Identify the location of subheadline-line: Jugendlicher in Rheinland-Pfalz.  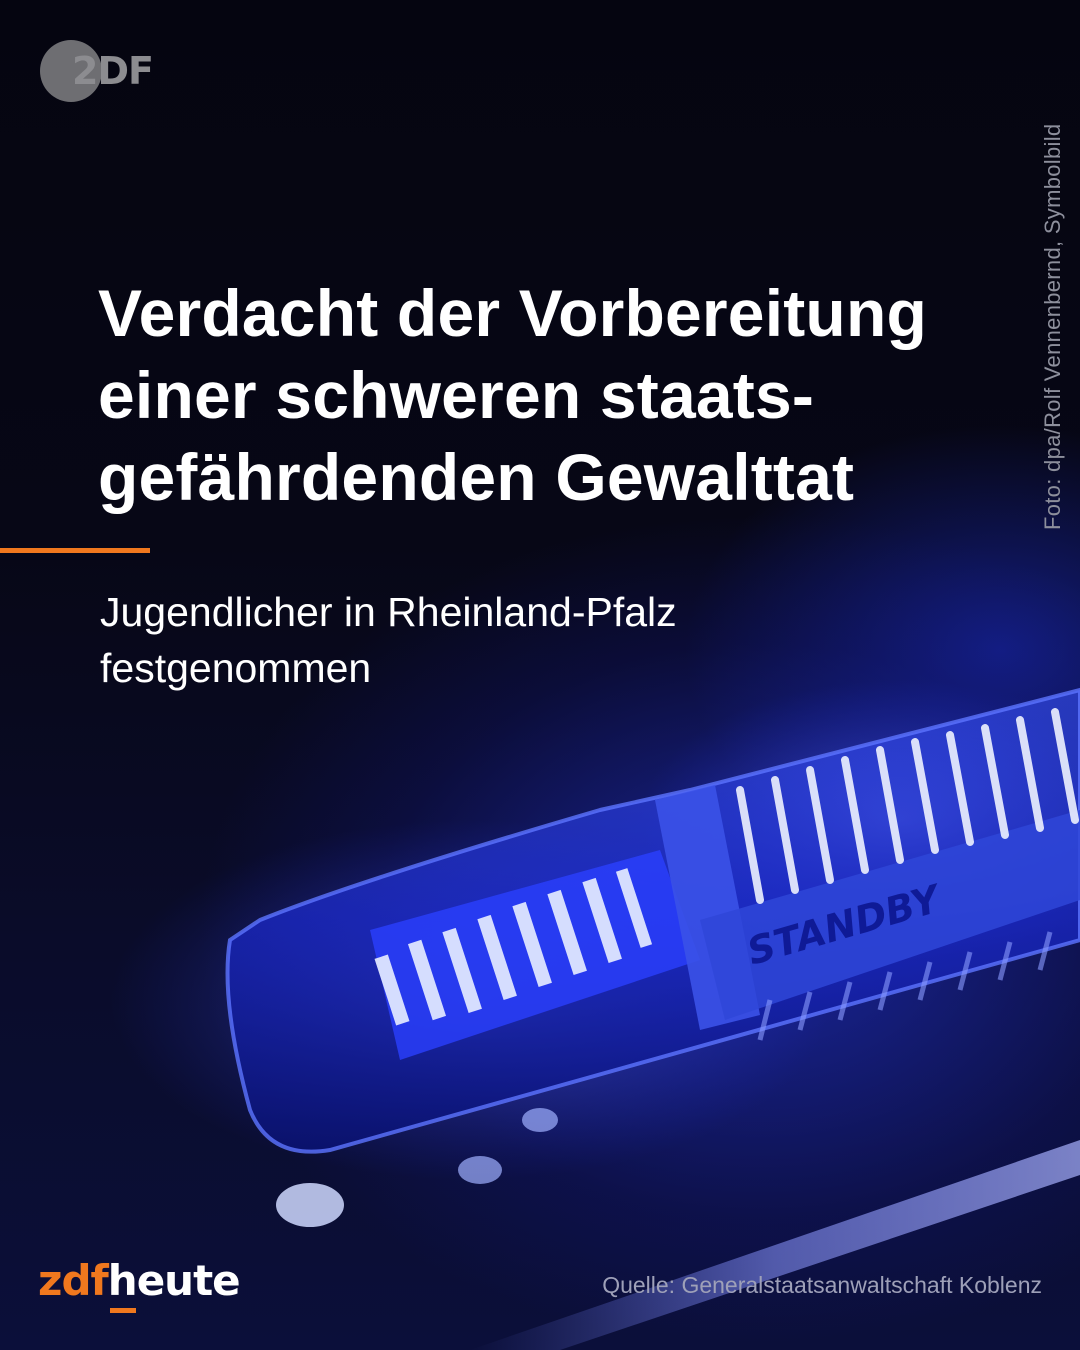
(388, 612).